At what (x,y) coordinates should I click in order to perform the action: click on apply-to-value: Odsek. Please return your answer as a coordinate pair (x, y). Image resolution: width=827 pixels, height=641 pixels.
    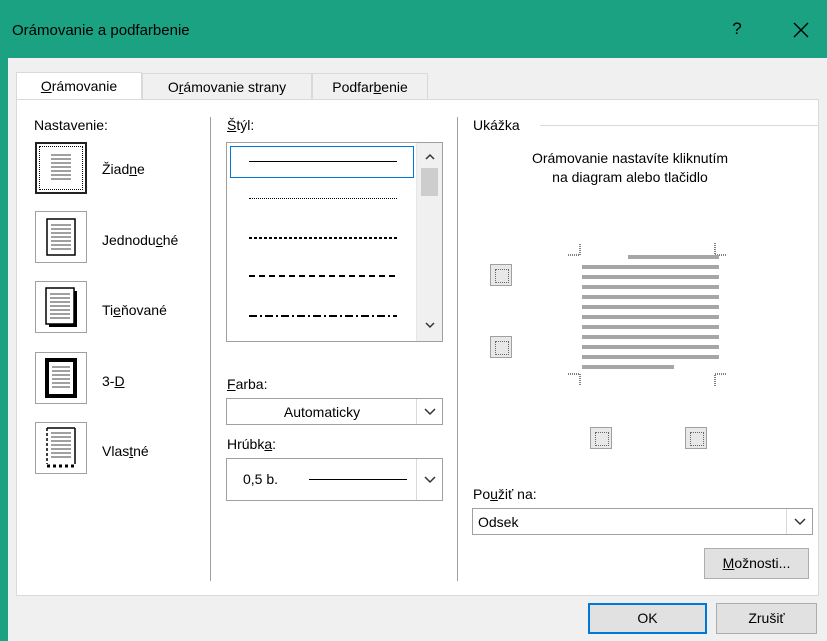
    Looking at the image, I should click on (498, 522).